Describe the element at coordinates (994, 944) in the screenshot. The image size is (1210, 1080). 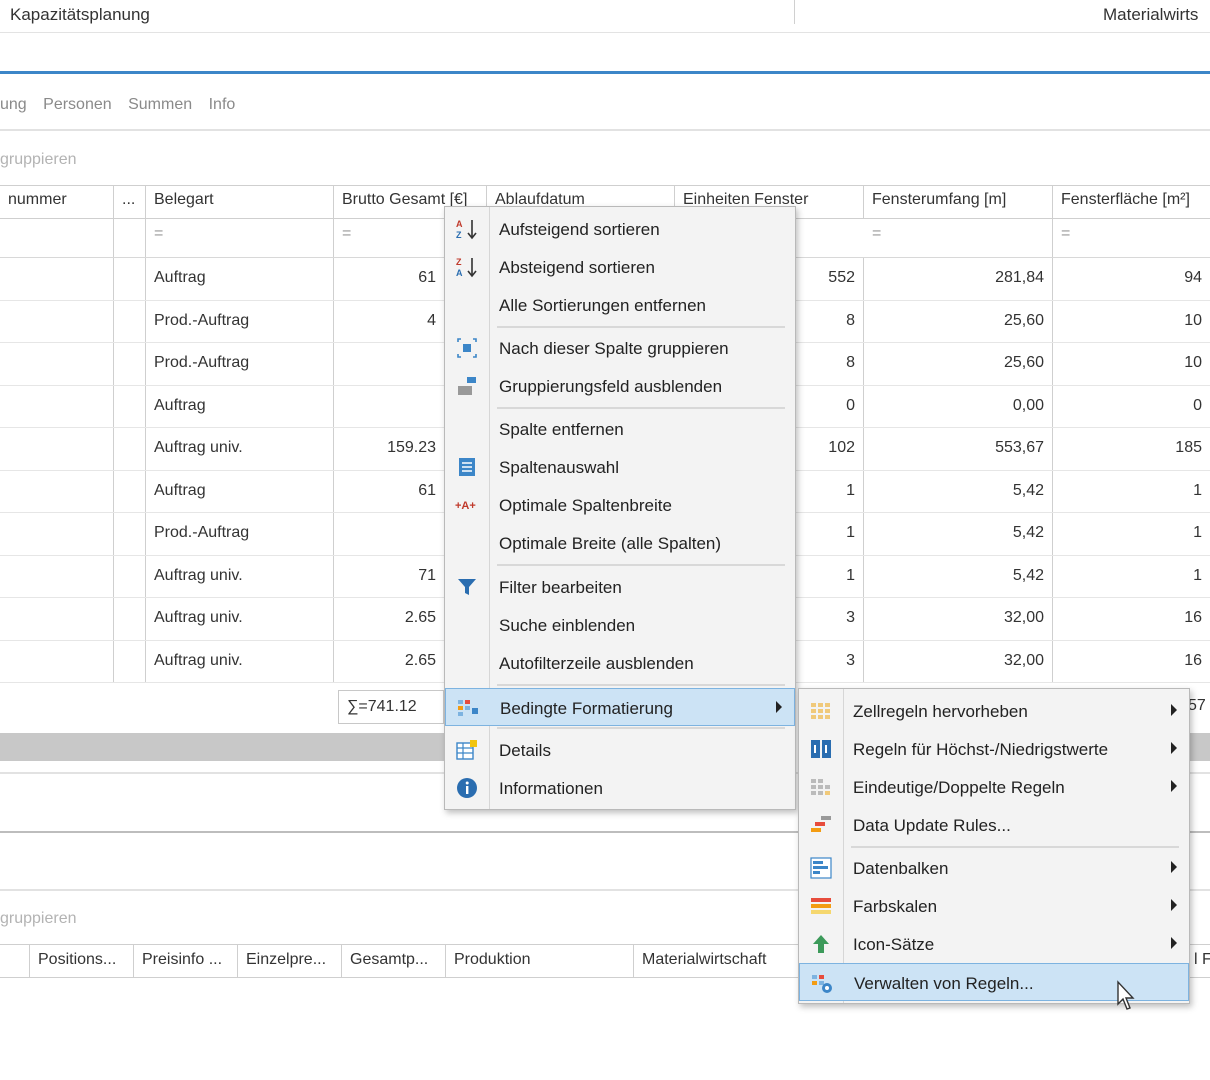
I see `submenu-item-icon-sätze: Icon-Sätze` at that location.